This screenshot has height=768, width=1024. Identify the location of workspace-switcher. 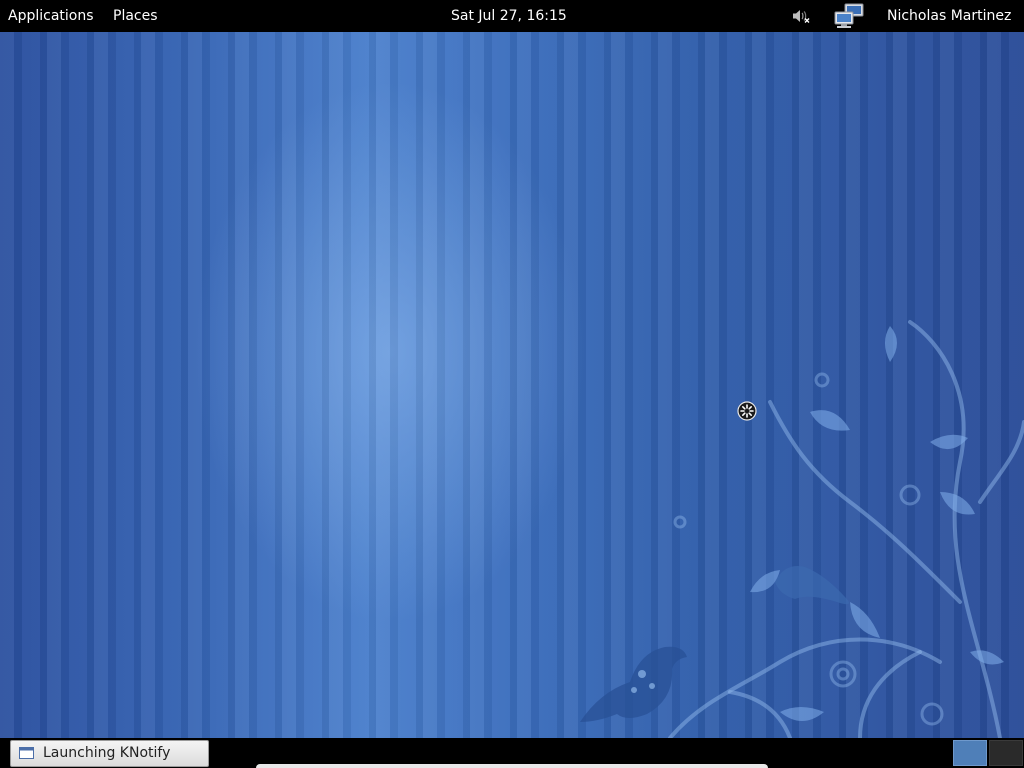
(988, 753).